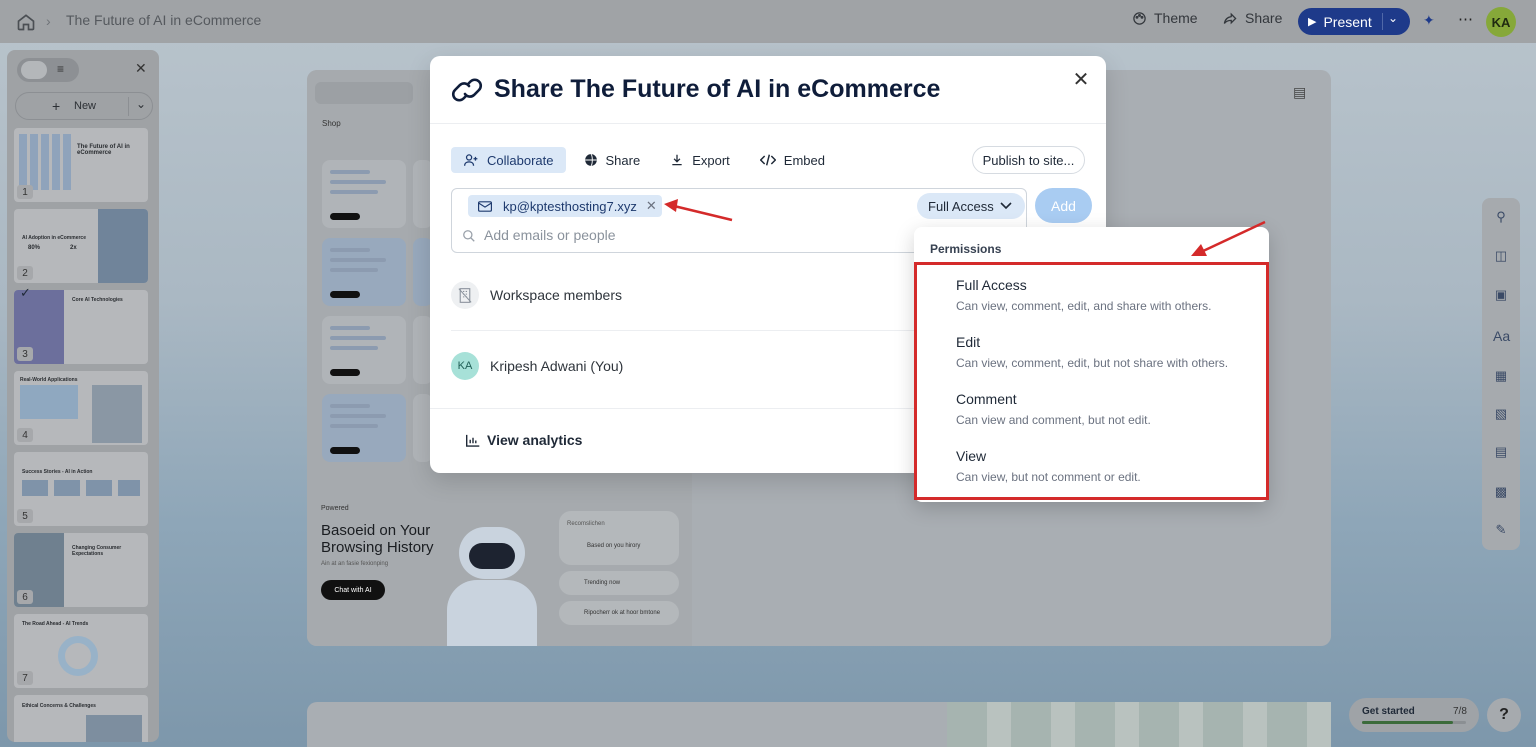 This screenshot has width=1536, height=747. Describe the element at coordinates (623, 160) in the screenshot. I see `tab-label: Share` at that location.